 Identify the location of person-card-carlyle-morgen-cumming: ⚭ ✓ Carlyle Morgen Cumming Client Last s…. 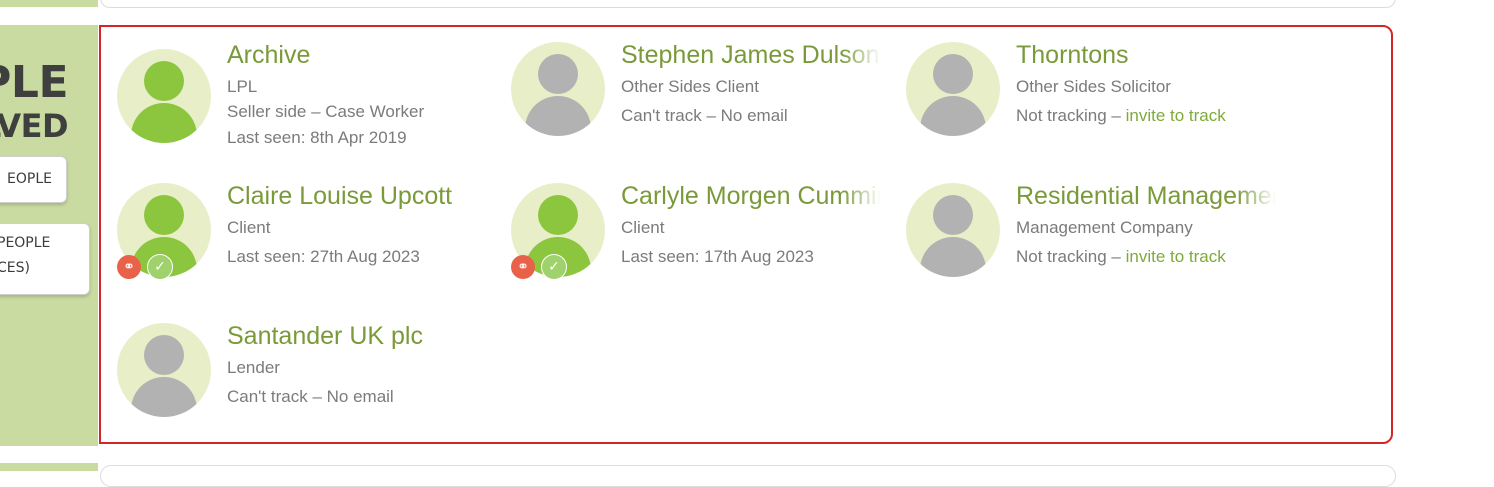
(701, 242).